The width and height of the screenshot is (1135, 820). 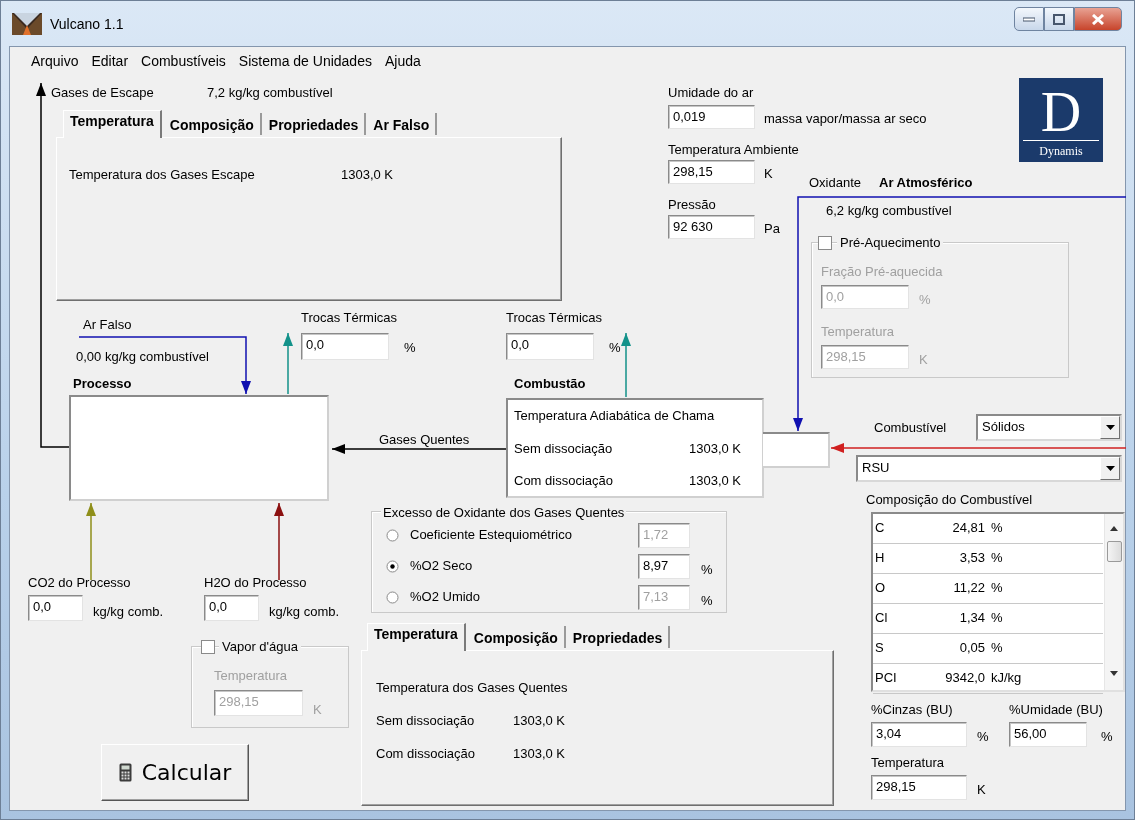 What do you see at coordinates (889, 211) in the screenshot?
I see `flow-value: 6,2 kg/kg combustível` at bounding box center [889, 211].